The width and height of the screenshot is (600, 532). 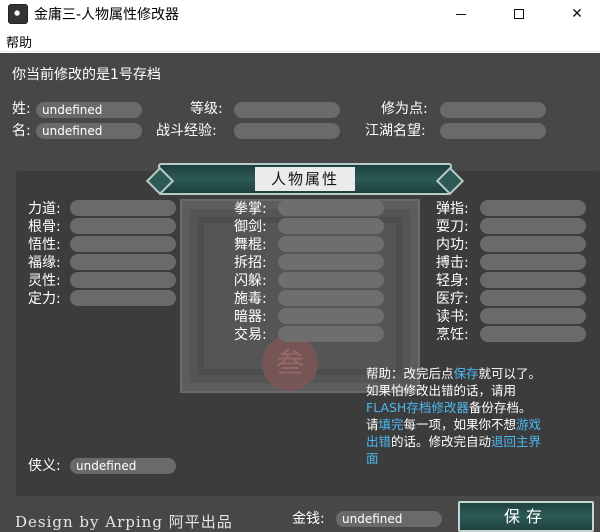 I want to click on help-text-span: 备份存档。, so click(x=500, y=407).